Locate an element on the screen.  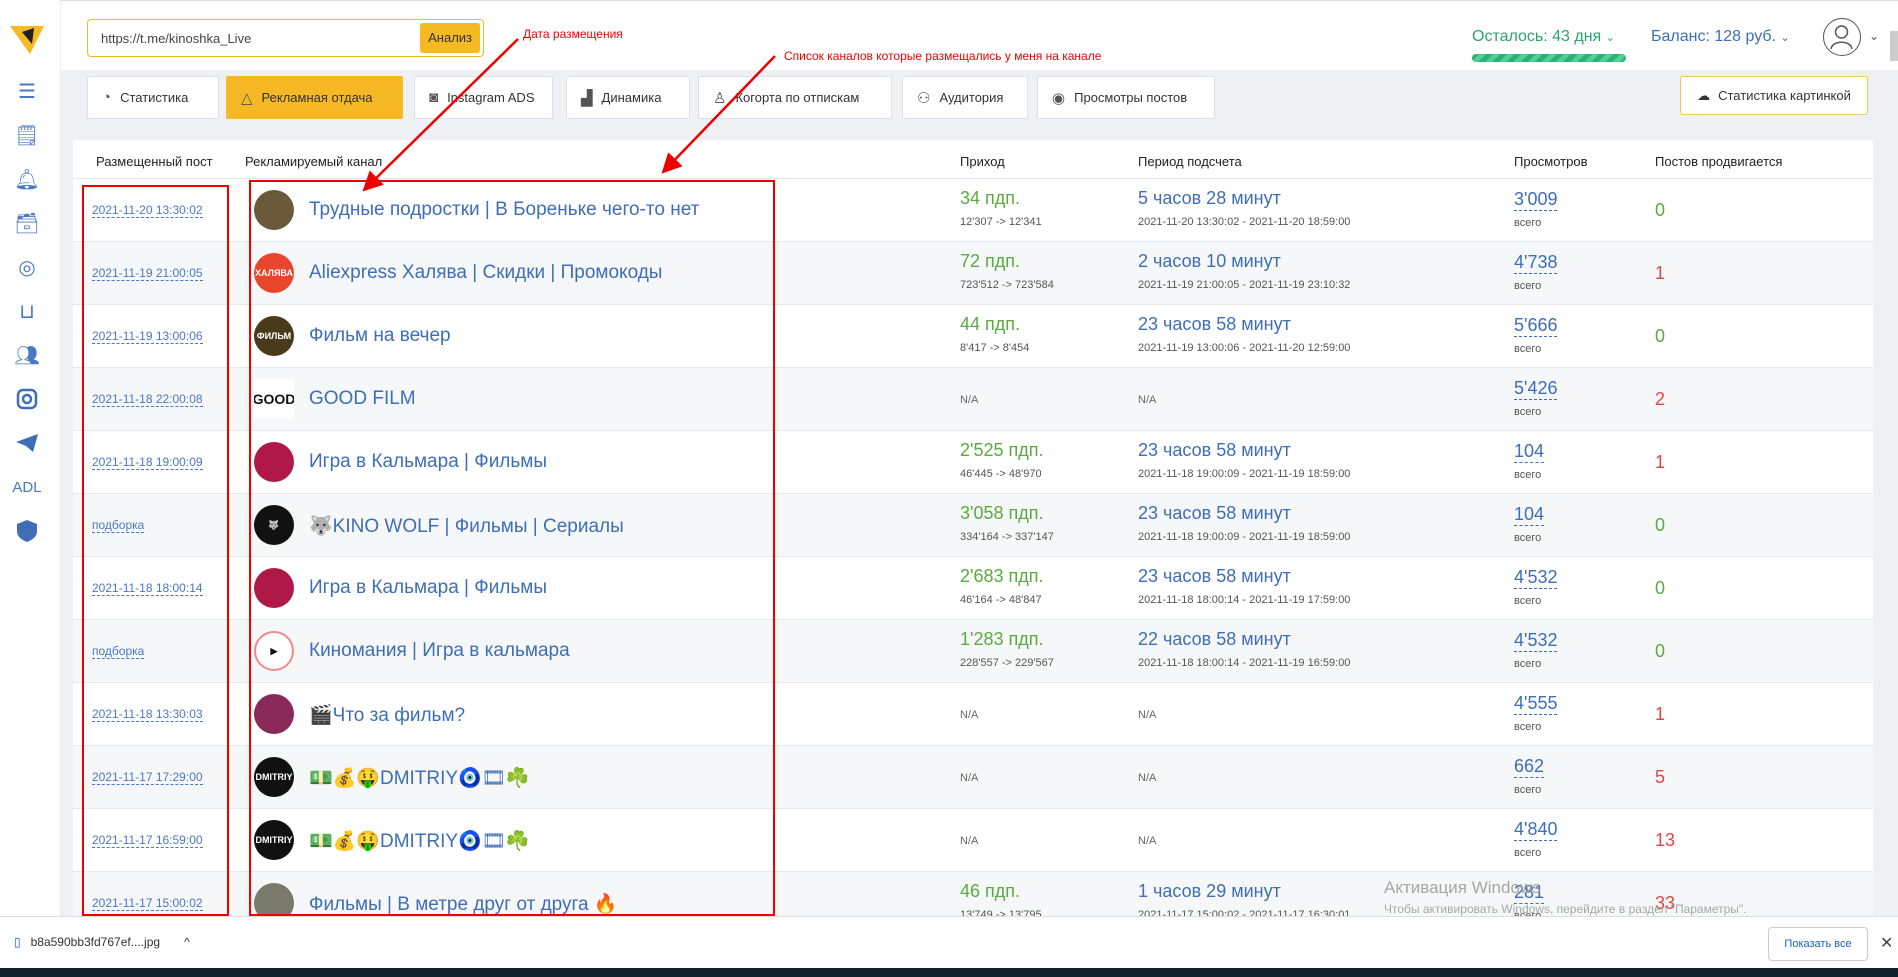
downloaded-file: ▯ b8a590bb3fd767ef....jpg ^ is located at coordinates (102, 942).